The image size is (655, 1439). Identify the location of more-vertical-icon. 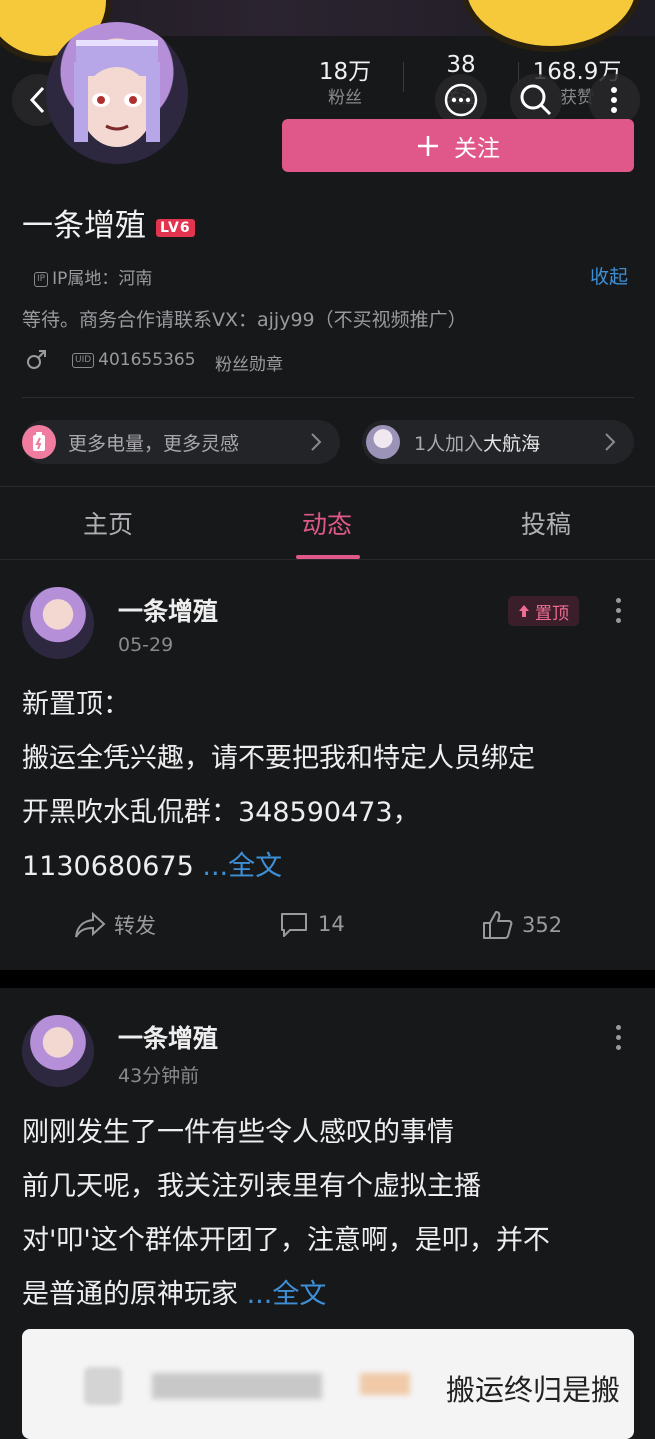
(614, 100).